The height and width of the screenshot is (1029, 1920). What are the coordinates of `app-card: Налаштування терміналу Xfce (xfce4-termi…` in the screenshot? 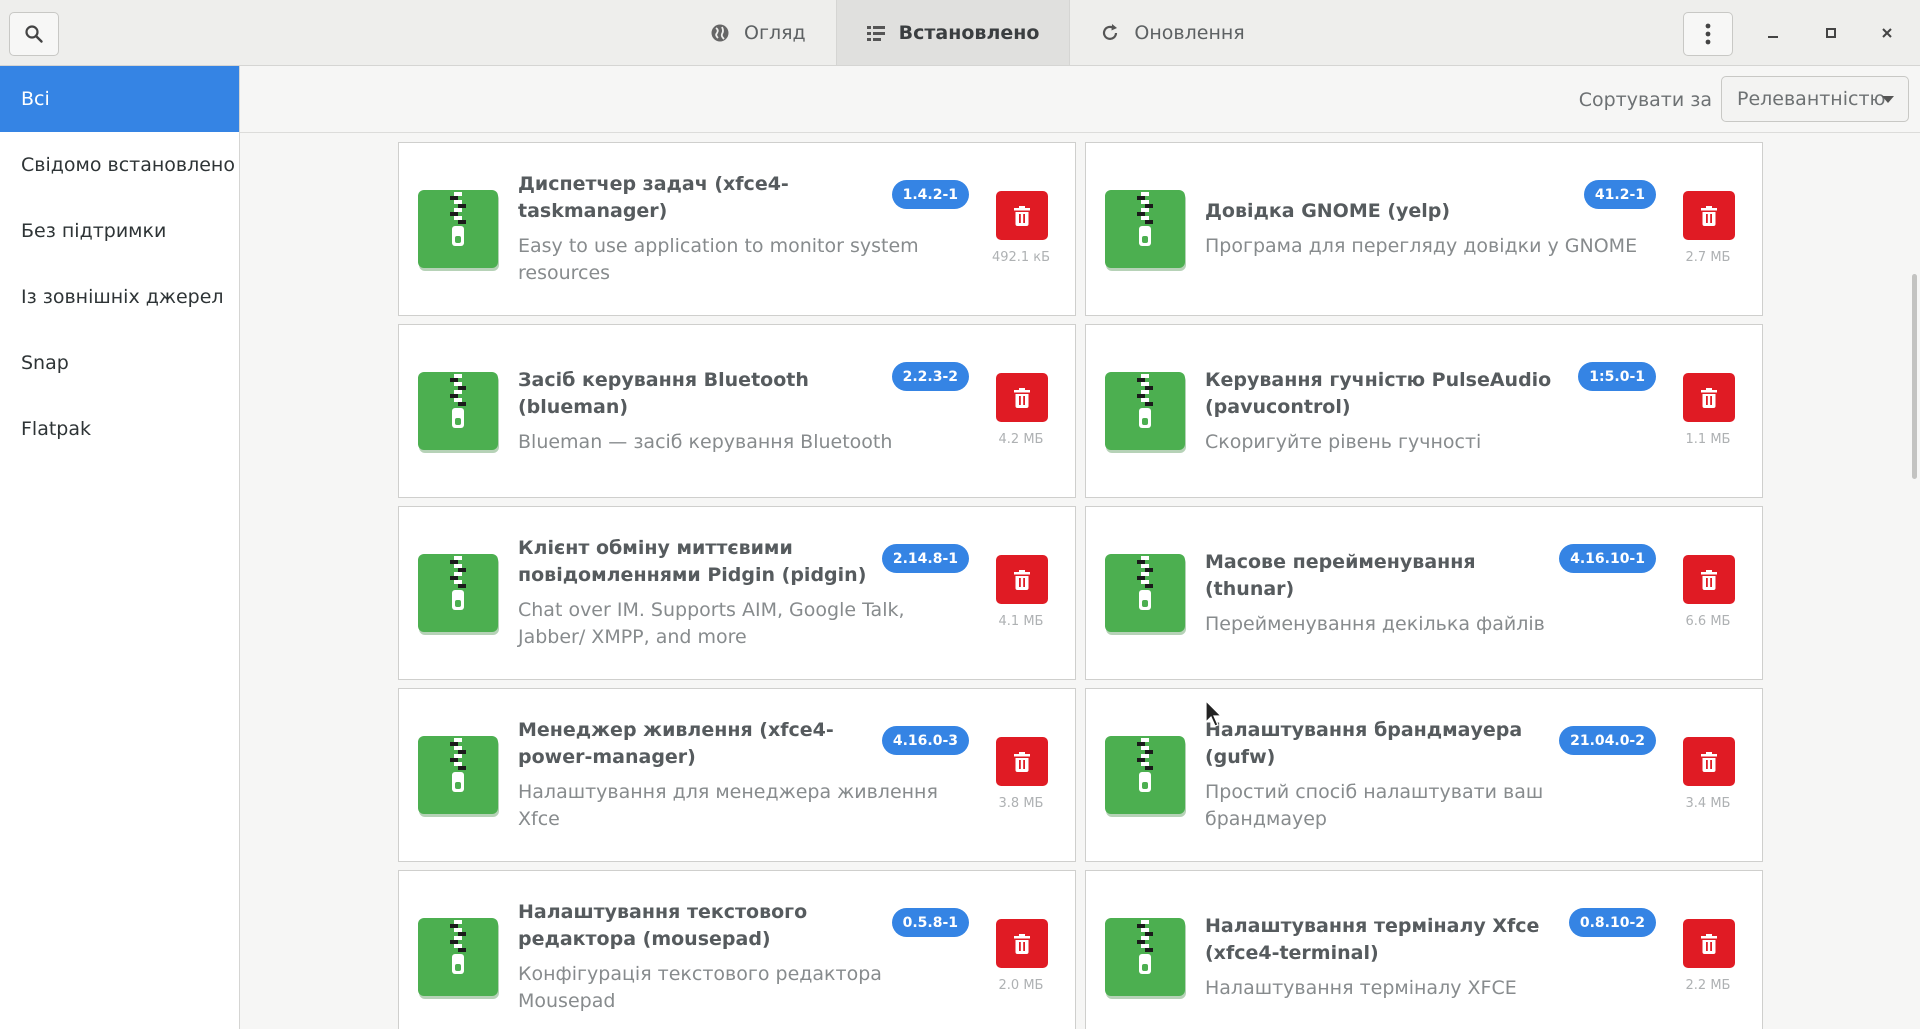 It's located at (1424, 949).